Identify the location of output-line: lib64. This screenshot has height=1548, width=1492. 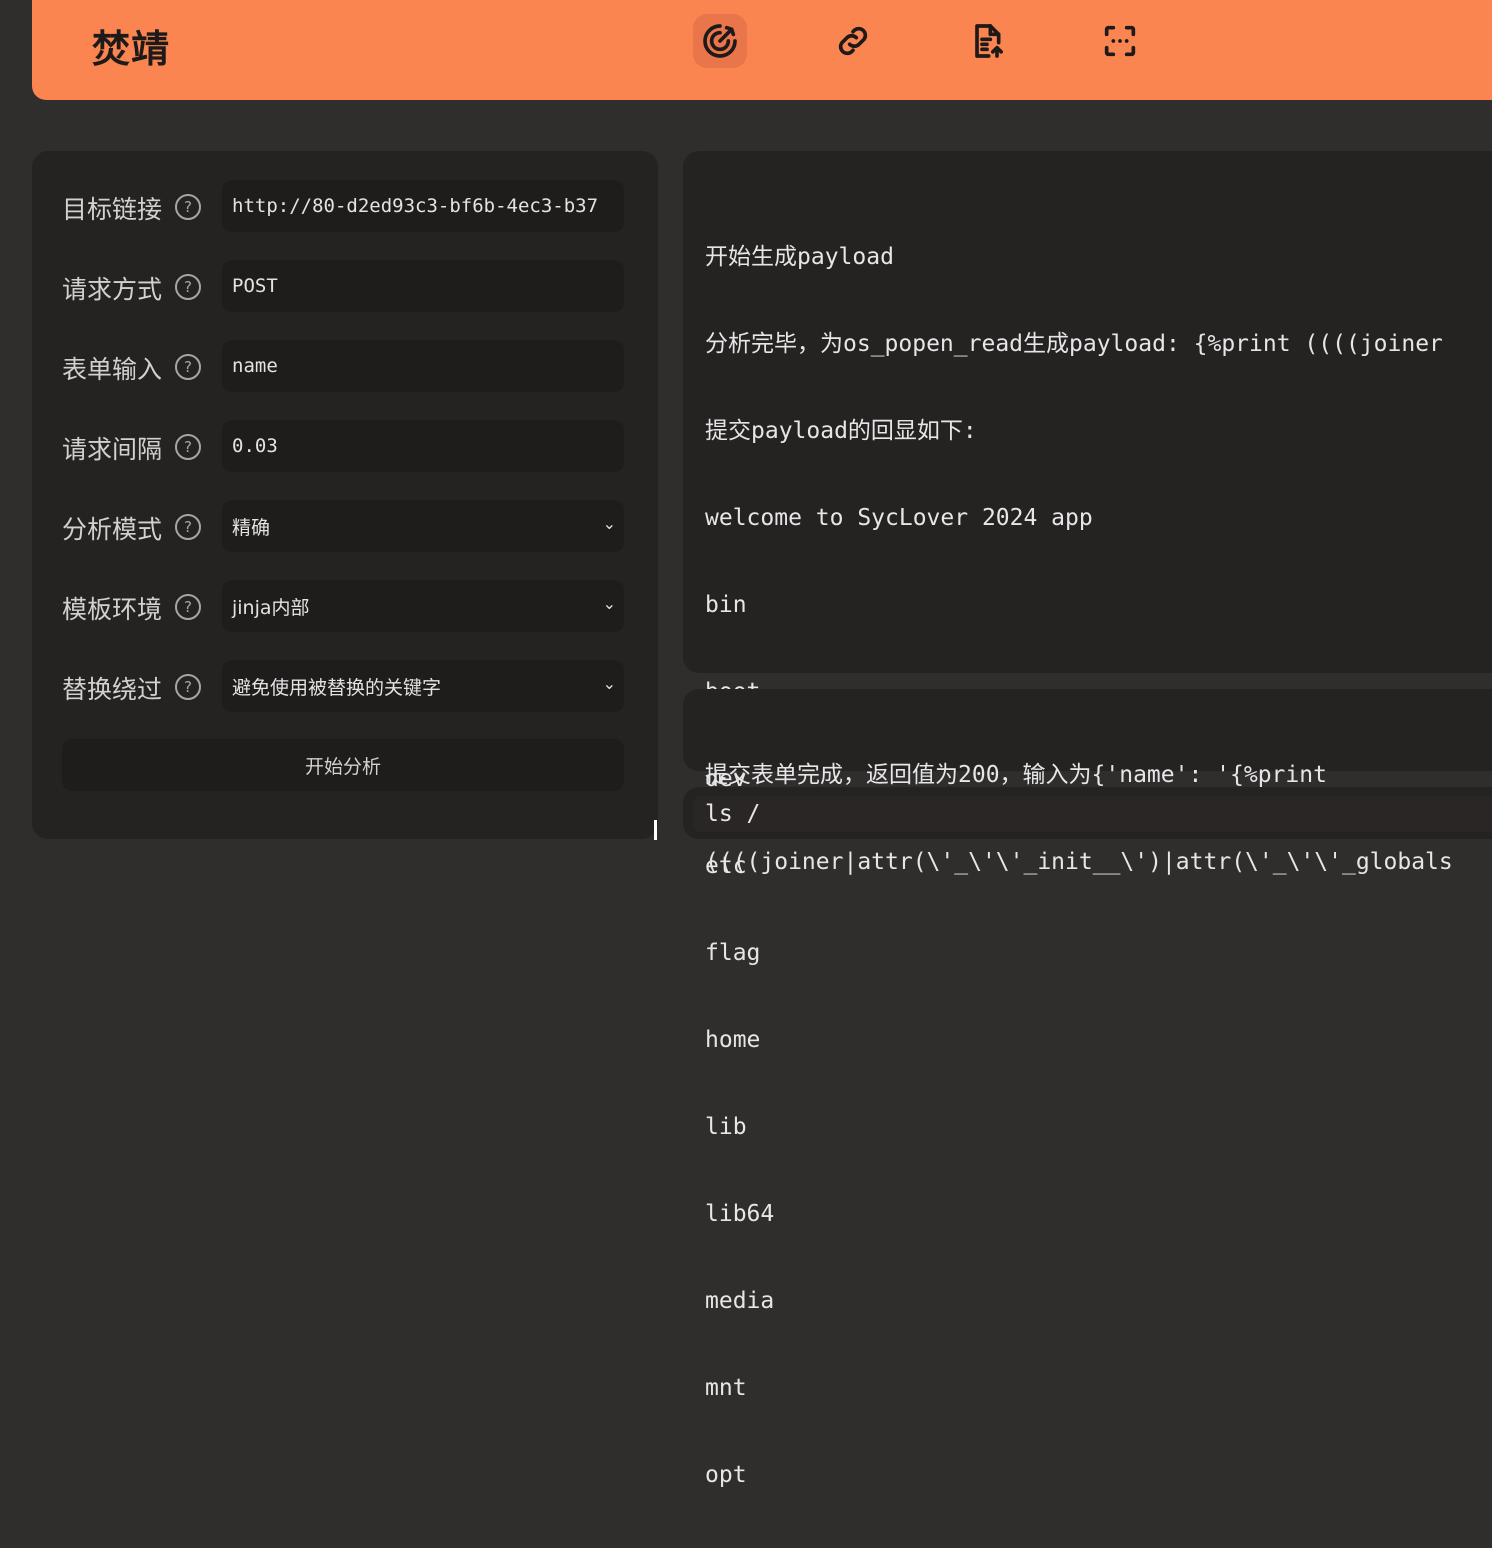
(740, 1214).